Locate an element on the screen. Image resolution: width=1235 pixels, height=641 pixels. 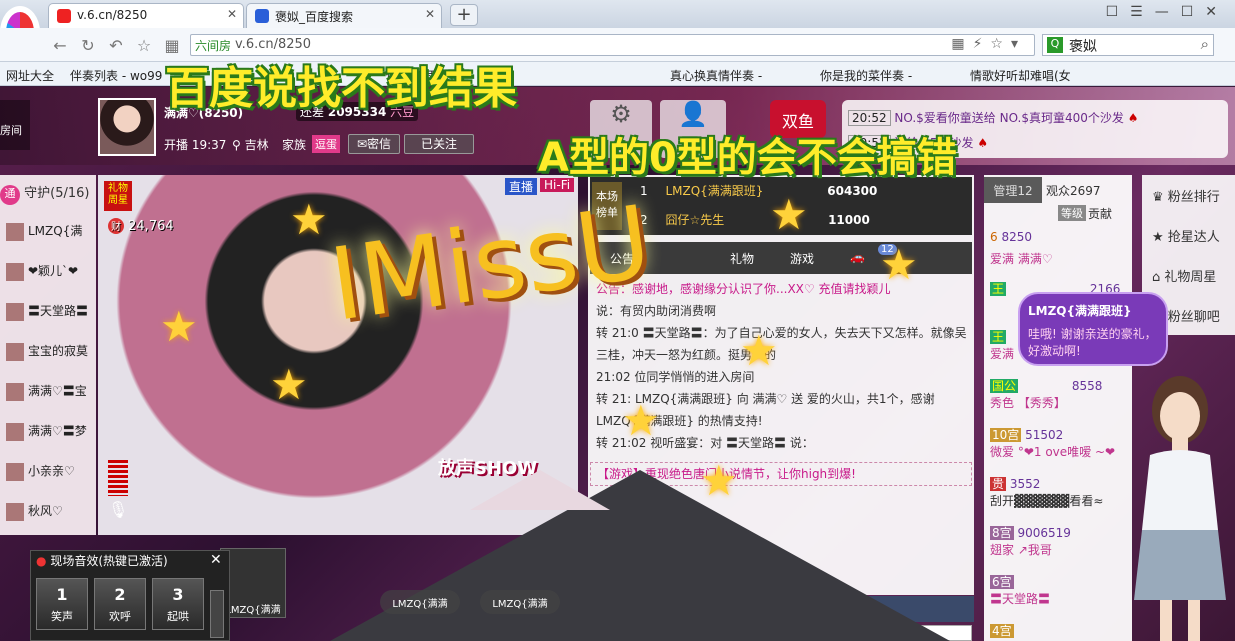
back-icon: ← is located at coordinates (60, 46).